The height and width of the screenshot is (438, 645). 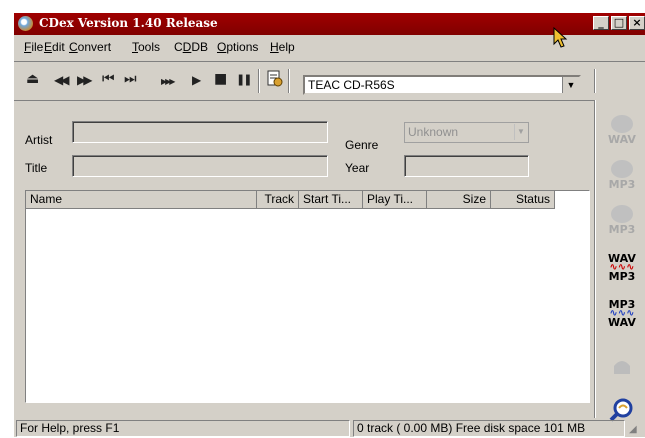 What do you see at coordinates (39, 140) in the screenshot?
I see `artist-label: Artist` at bounding box center [39, 140].